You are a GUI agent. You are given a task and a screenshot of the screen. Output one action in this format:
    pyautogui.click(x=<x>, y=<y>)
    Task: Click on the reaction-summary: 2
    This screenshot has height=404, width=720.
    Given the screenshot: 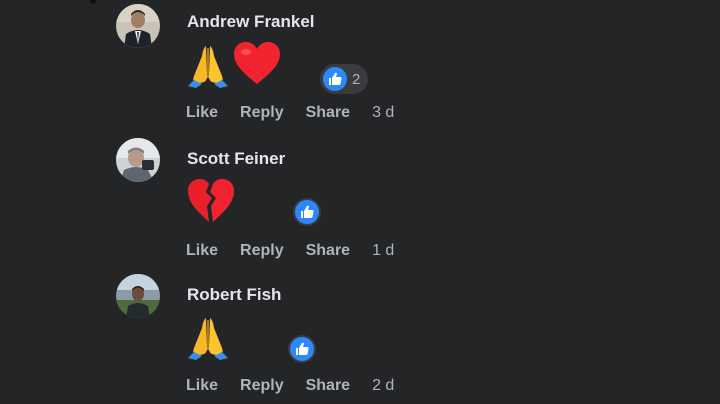 What is the action you would take?
    pyautogui.click(x=344, y=79)
    